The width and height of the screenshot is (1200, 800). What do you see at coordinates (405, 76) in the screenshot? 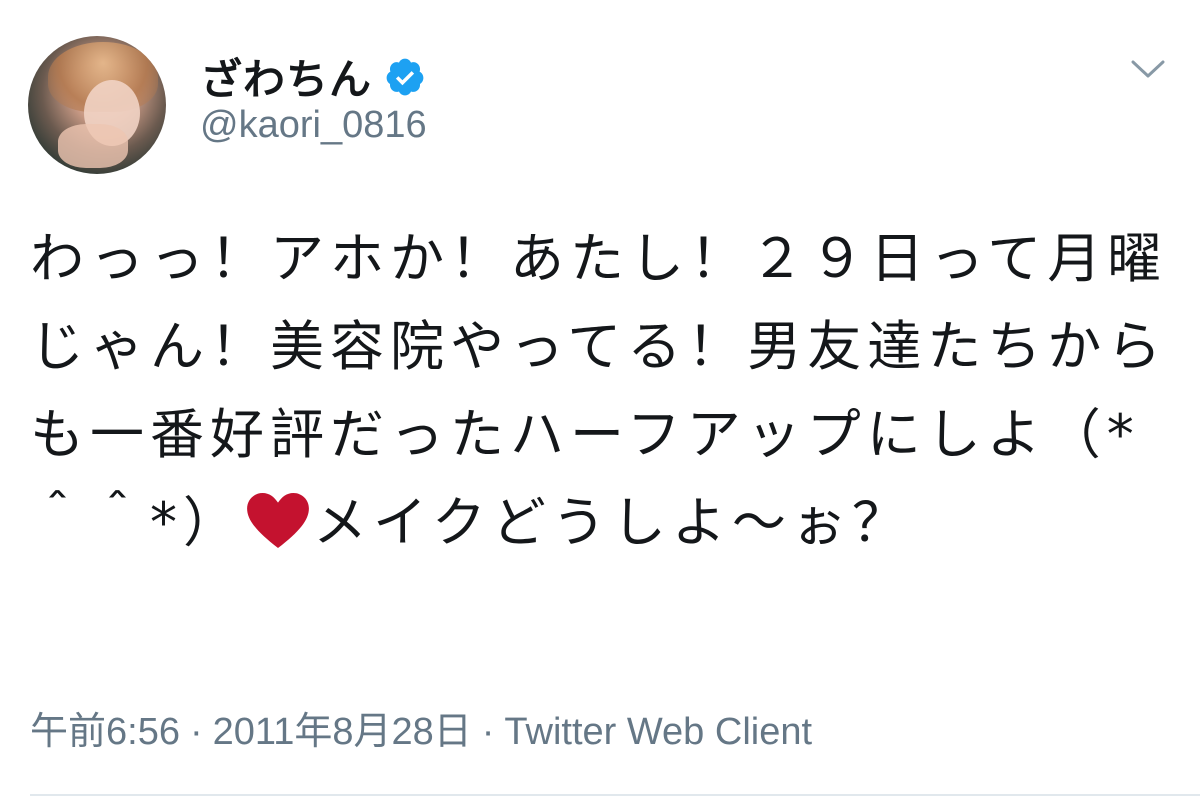
I see `verified-badge-icon` at bounding box center [405, 76].